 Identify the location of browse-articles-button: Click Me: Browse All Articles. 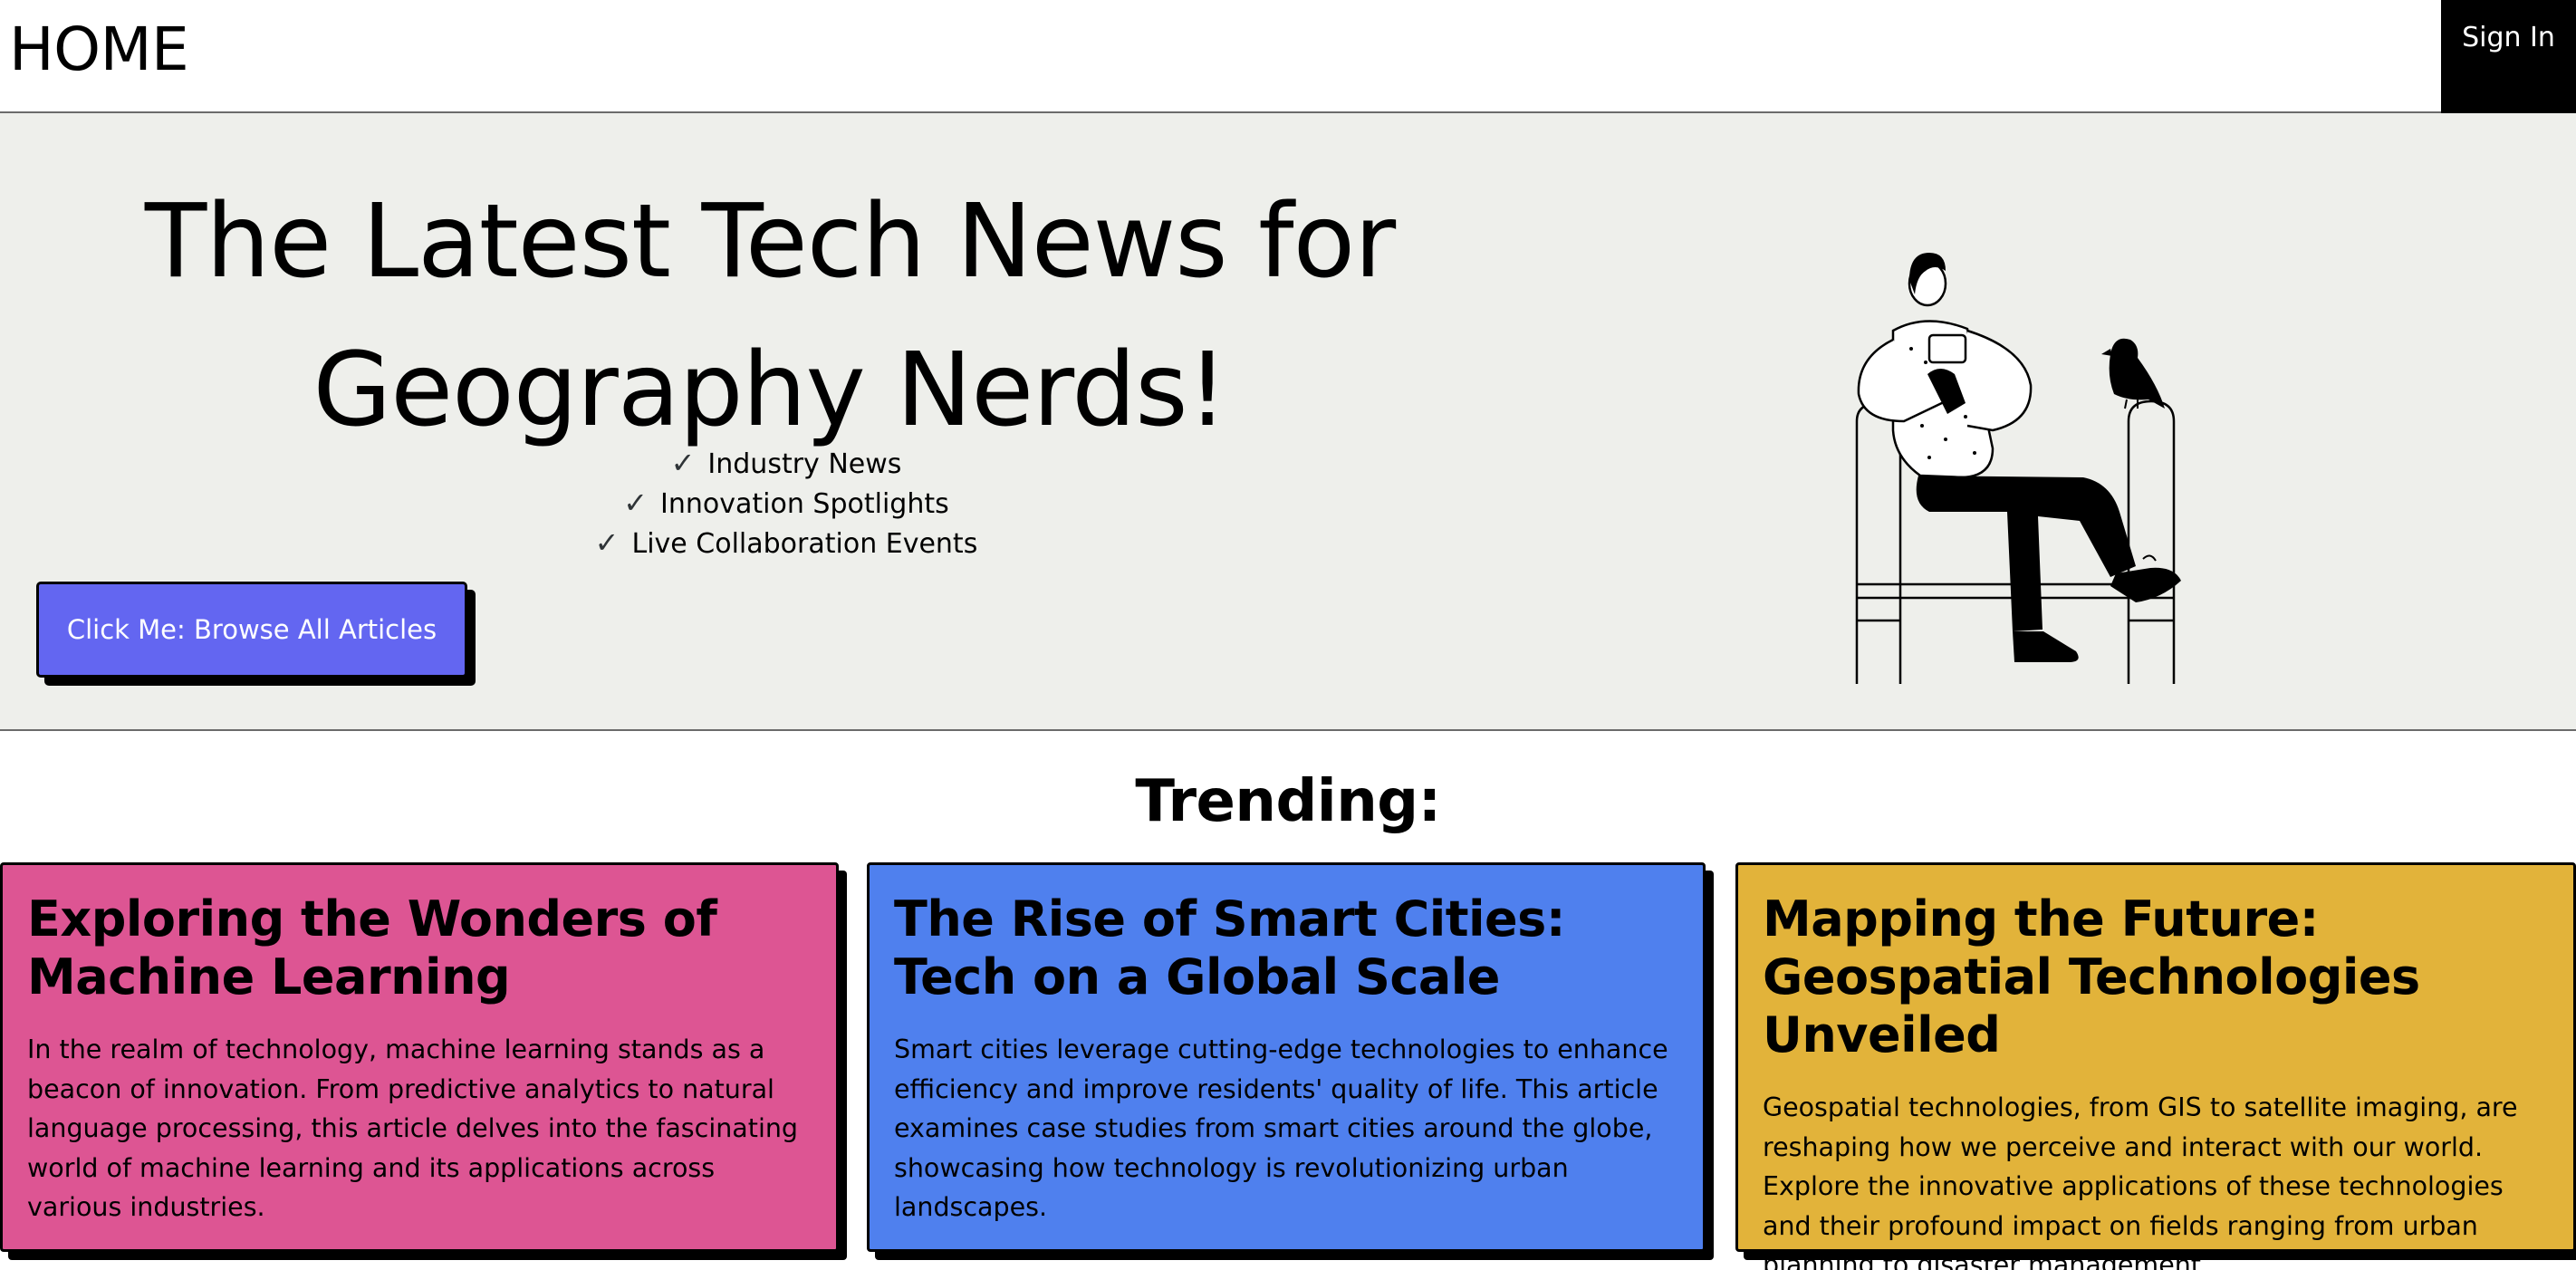
(251, 630).